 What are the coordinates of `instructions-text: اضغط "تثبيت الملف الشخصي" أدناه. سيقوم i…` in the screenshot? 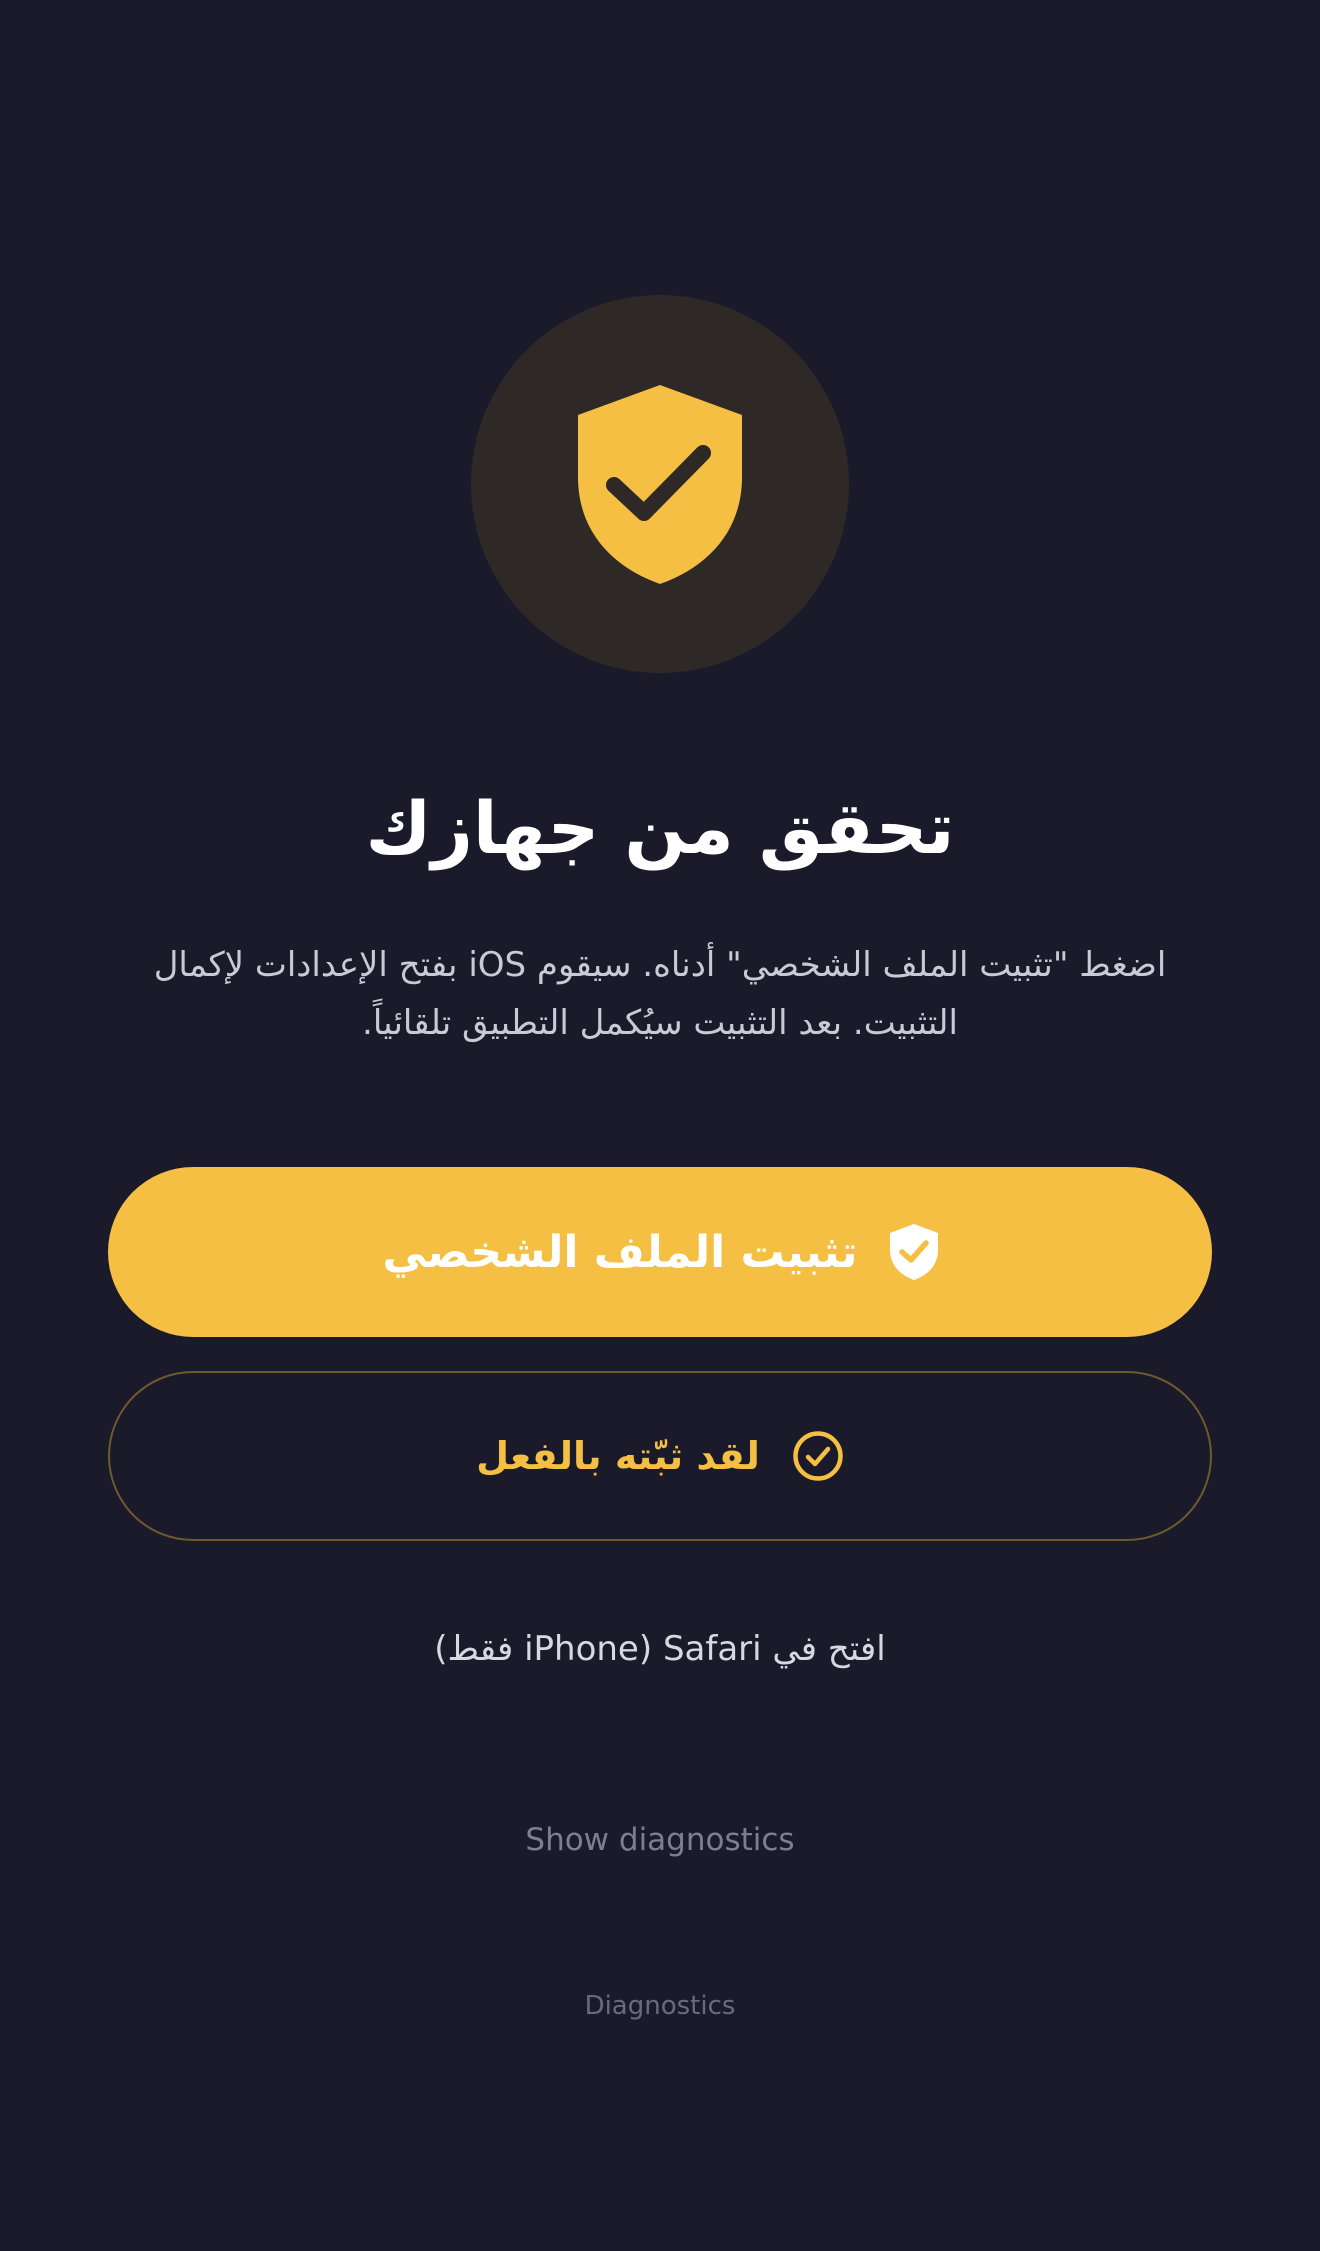 It's located at (660, 994).